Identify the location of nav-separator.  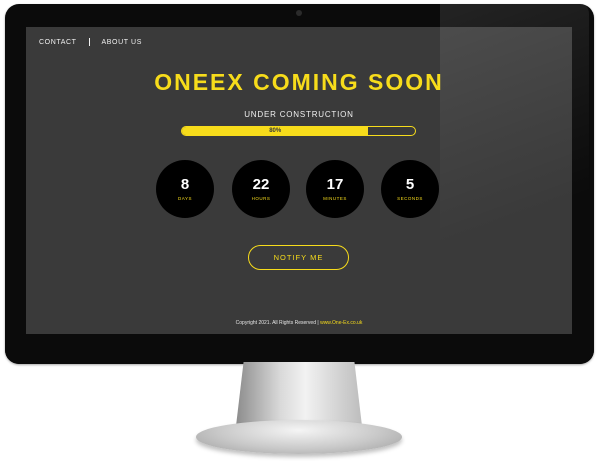
(89, 42).